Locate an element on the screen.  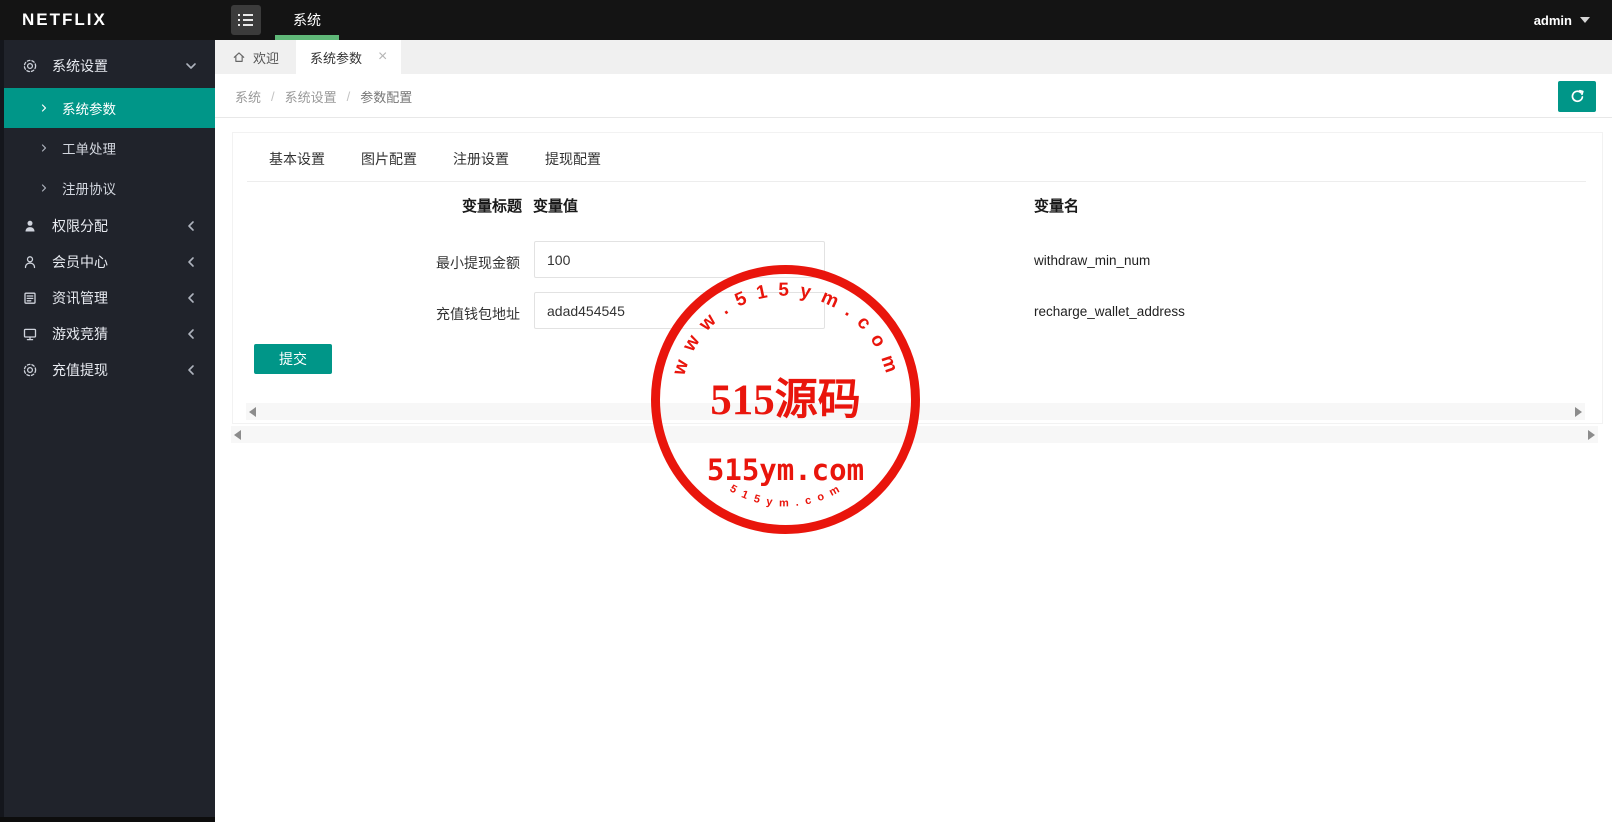
refresh-icon is located at coordinates (1577, 96).